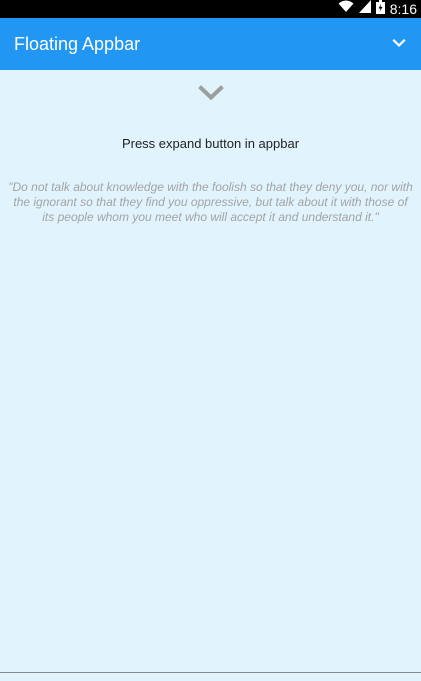 This screenshot has width=421, height=681. Describe the element at coordinates (210, 44) in the screenshot. I see `appbar: Floating Appbar` at that location.